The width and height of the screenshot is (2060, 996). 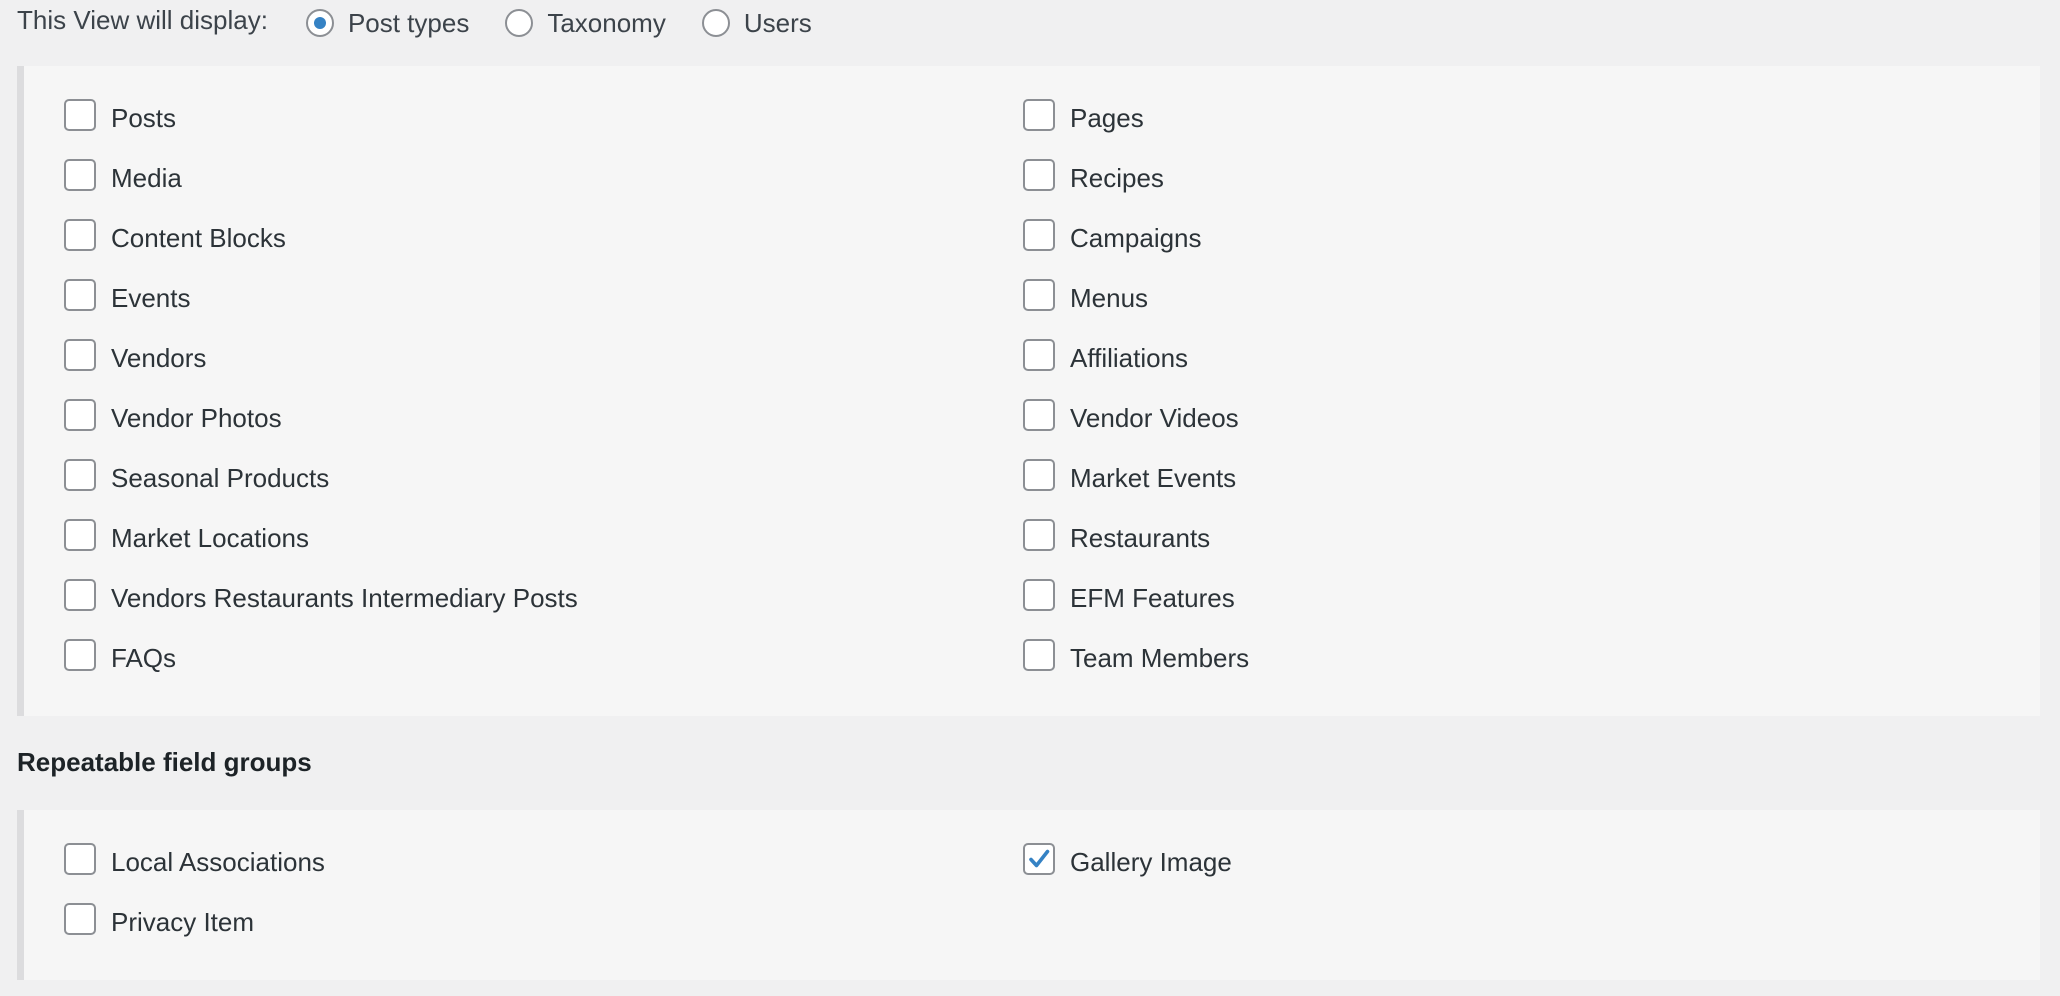 What do you see at coordinates (80, 919) in the screenshot?
I see `field-group-privacy-item-checkbox` at bounding box center [80, 919].